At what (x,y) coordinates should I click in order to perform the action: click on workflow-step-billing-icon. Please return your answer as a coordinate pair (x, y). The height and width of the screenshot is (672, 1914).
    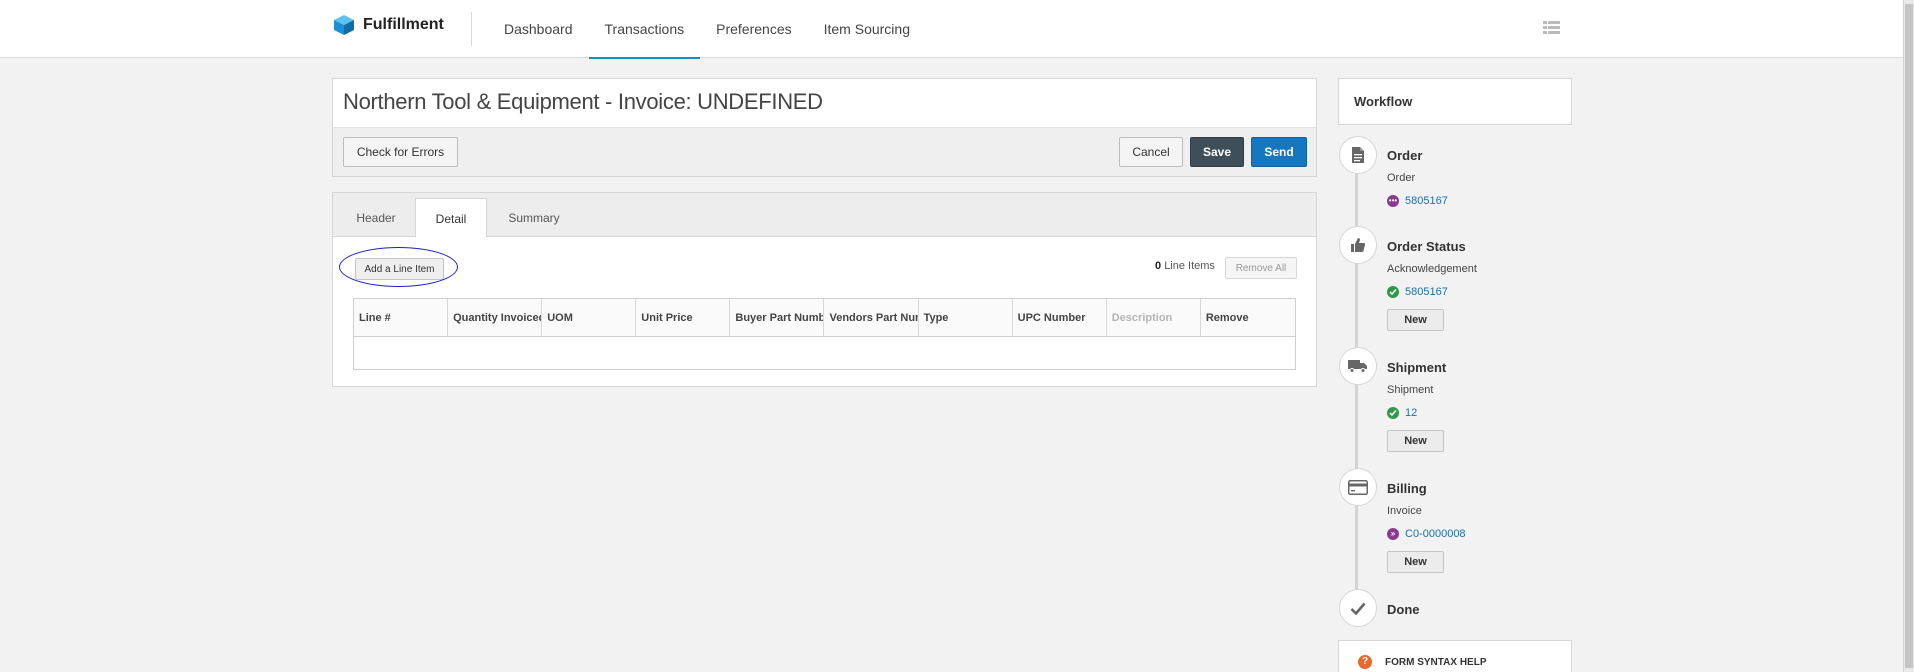
    Looking at the image, I should click on (1358, 487).